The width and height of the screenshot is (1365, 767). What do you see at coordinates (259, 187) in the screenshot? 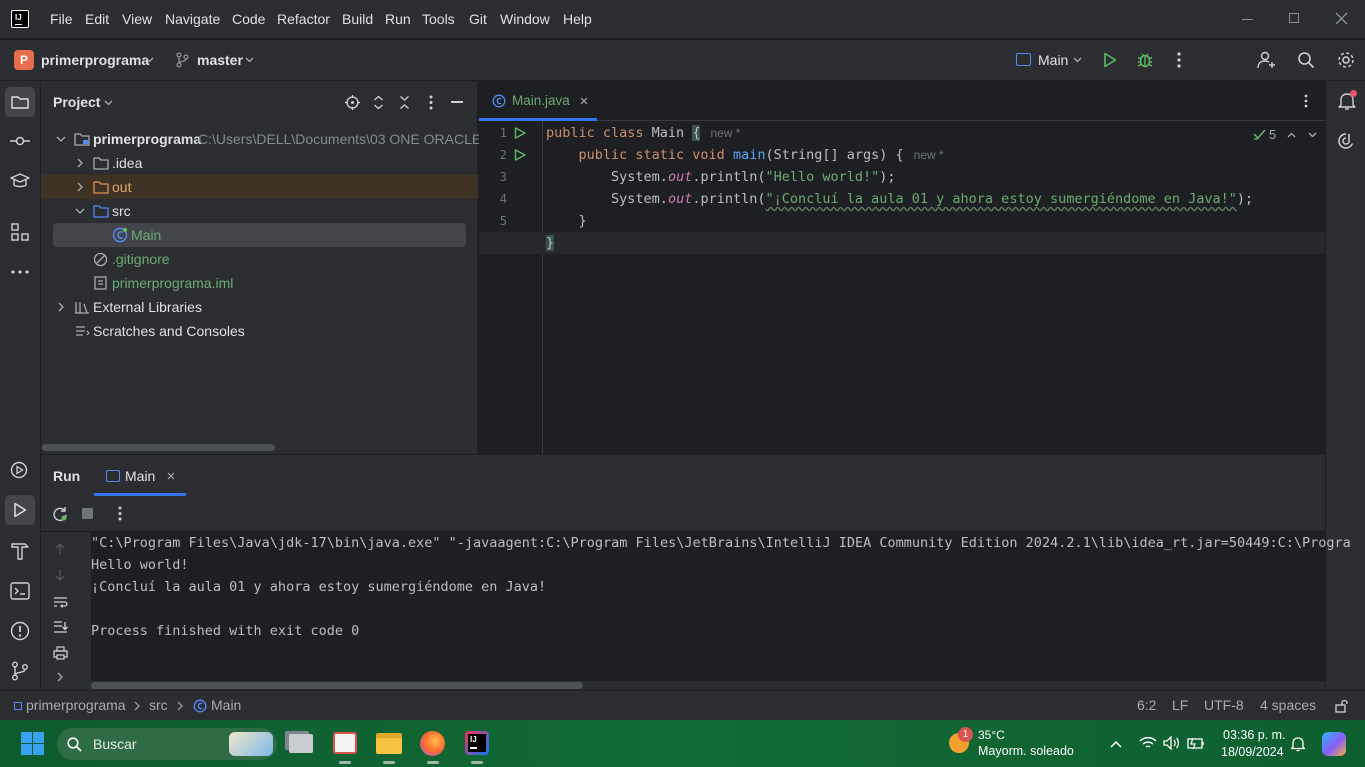
I see `tree-item-out: out` at bounding box center [259, 187].